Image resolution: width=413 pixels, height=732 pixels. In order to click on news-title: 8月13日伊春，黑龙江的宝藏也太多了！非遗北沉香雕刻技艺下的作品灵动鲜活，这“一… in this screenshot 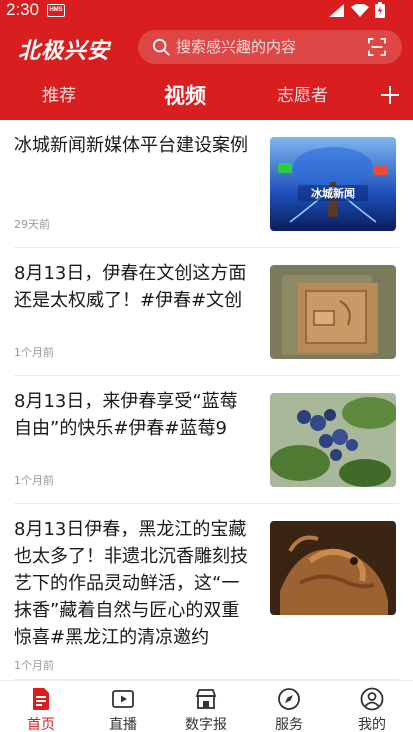, I will do `click(131, 583)`.